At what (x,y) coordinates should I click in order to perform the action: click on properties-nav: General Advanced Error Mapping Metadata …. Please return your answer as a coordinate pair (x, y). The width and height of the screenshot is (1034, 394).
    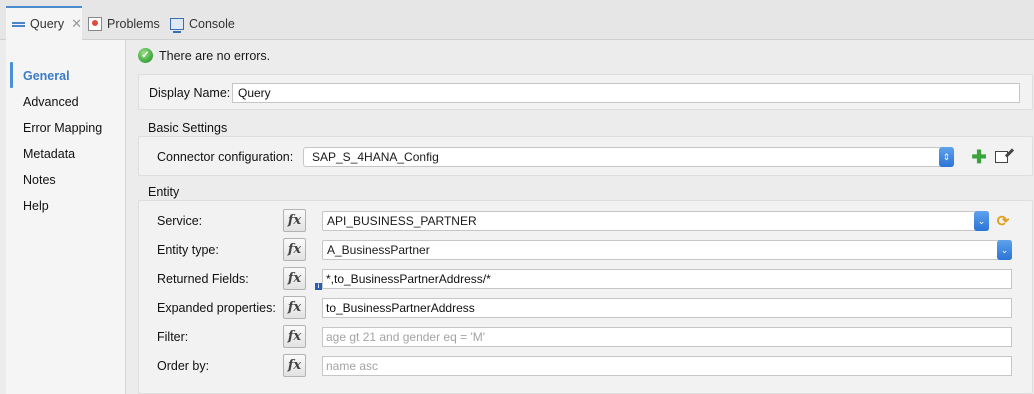
    Looking at the image, I should click on (66, 217).